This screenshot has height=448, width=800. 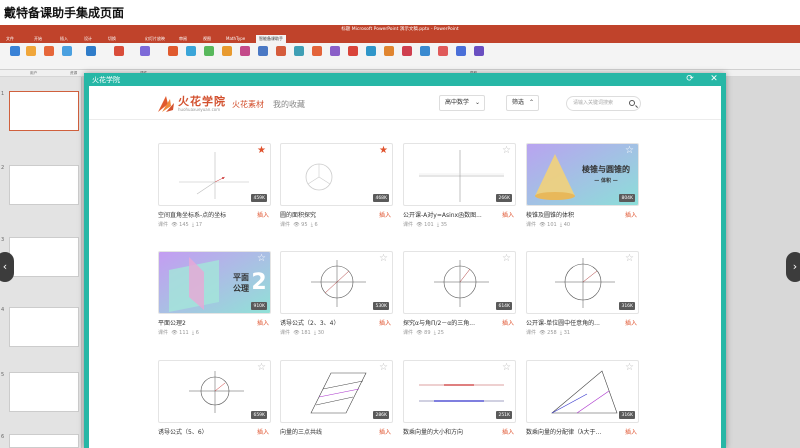 What do you see at coordinates (407, 56) in the screenshot?
I see `ribbon-button-t17` at bounding box center [407, 56].